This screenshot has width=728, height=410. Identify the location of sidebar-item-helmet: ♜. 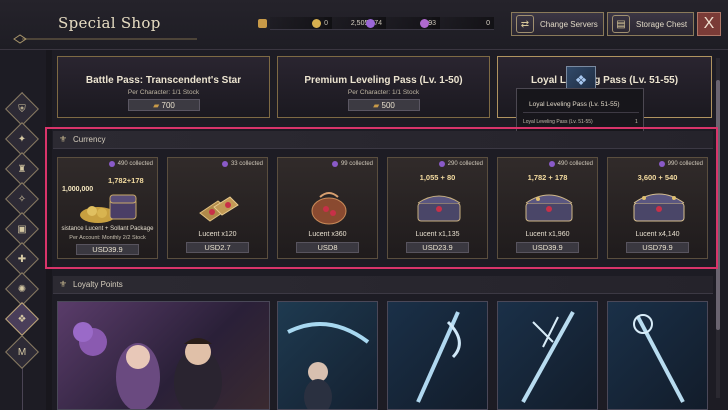
(22, 169).